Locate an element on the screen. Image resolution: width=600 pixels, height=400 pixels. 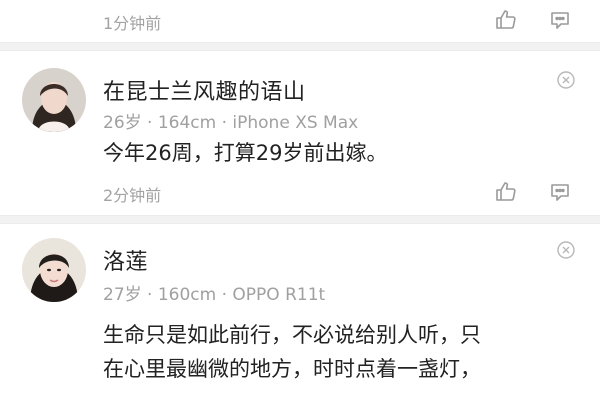
comment-text: 生命只是如此前行，不必说给别人听，只 在心里最幽微的地方，时时点着一盏灯， is located at coordinates (338, 352).